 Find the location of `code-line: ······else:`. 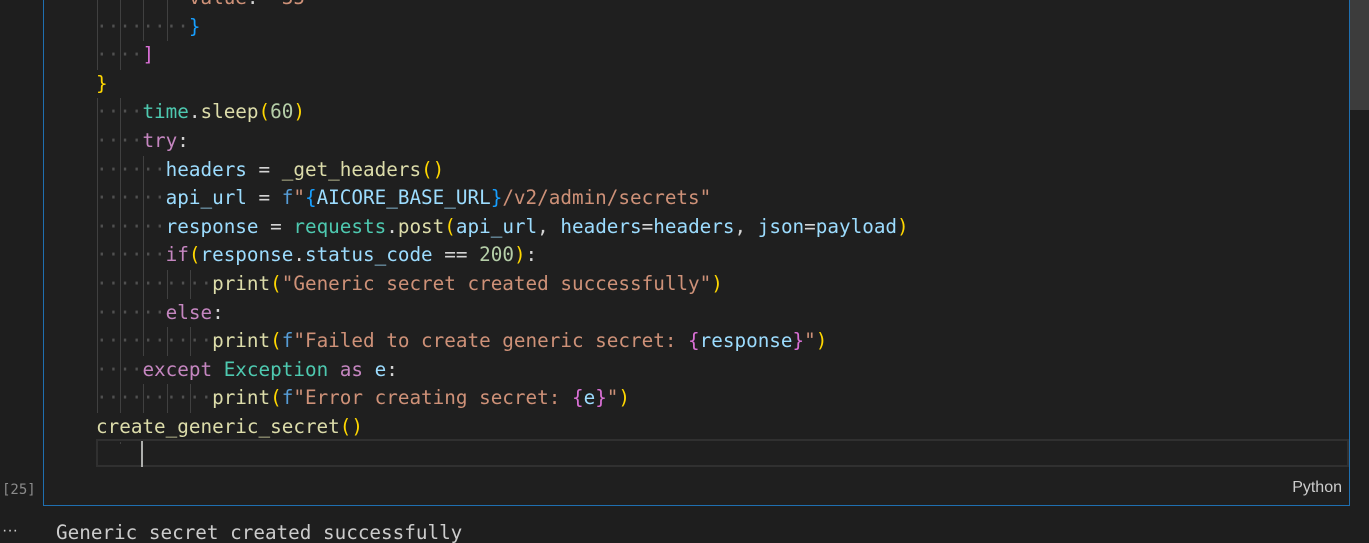

code-line: ······else: is located at coordinates (160, 313).